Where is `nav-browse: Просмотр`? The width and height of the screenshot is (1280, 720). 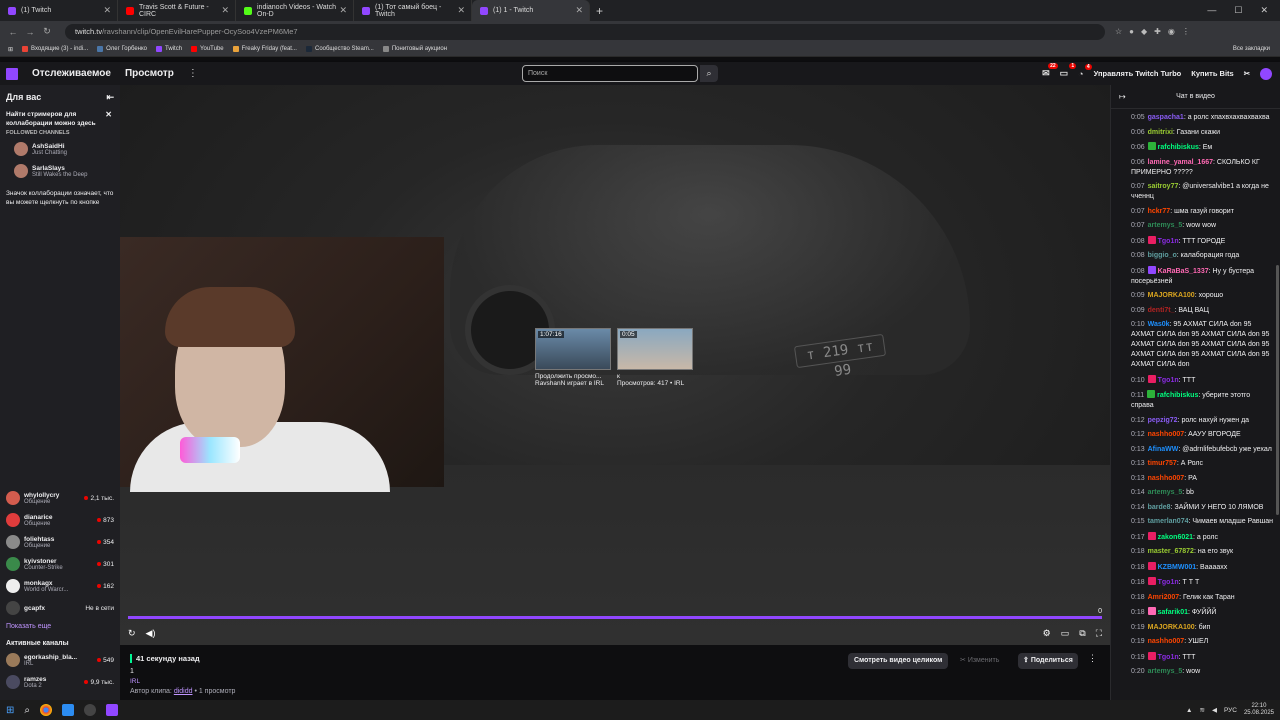 nav-browse: Просмотр is located at coordinates (149, 73).